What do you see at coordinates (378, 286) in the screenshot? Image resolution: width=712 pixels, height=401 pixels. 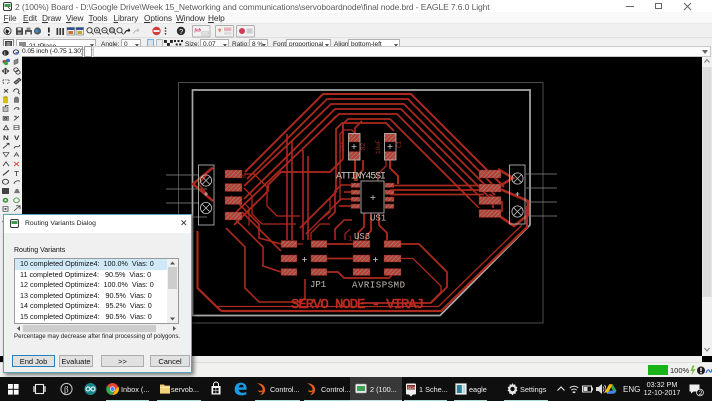 I see `svg-text: AVRISPSMD` at bounding box center [378, 286].